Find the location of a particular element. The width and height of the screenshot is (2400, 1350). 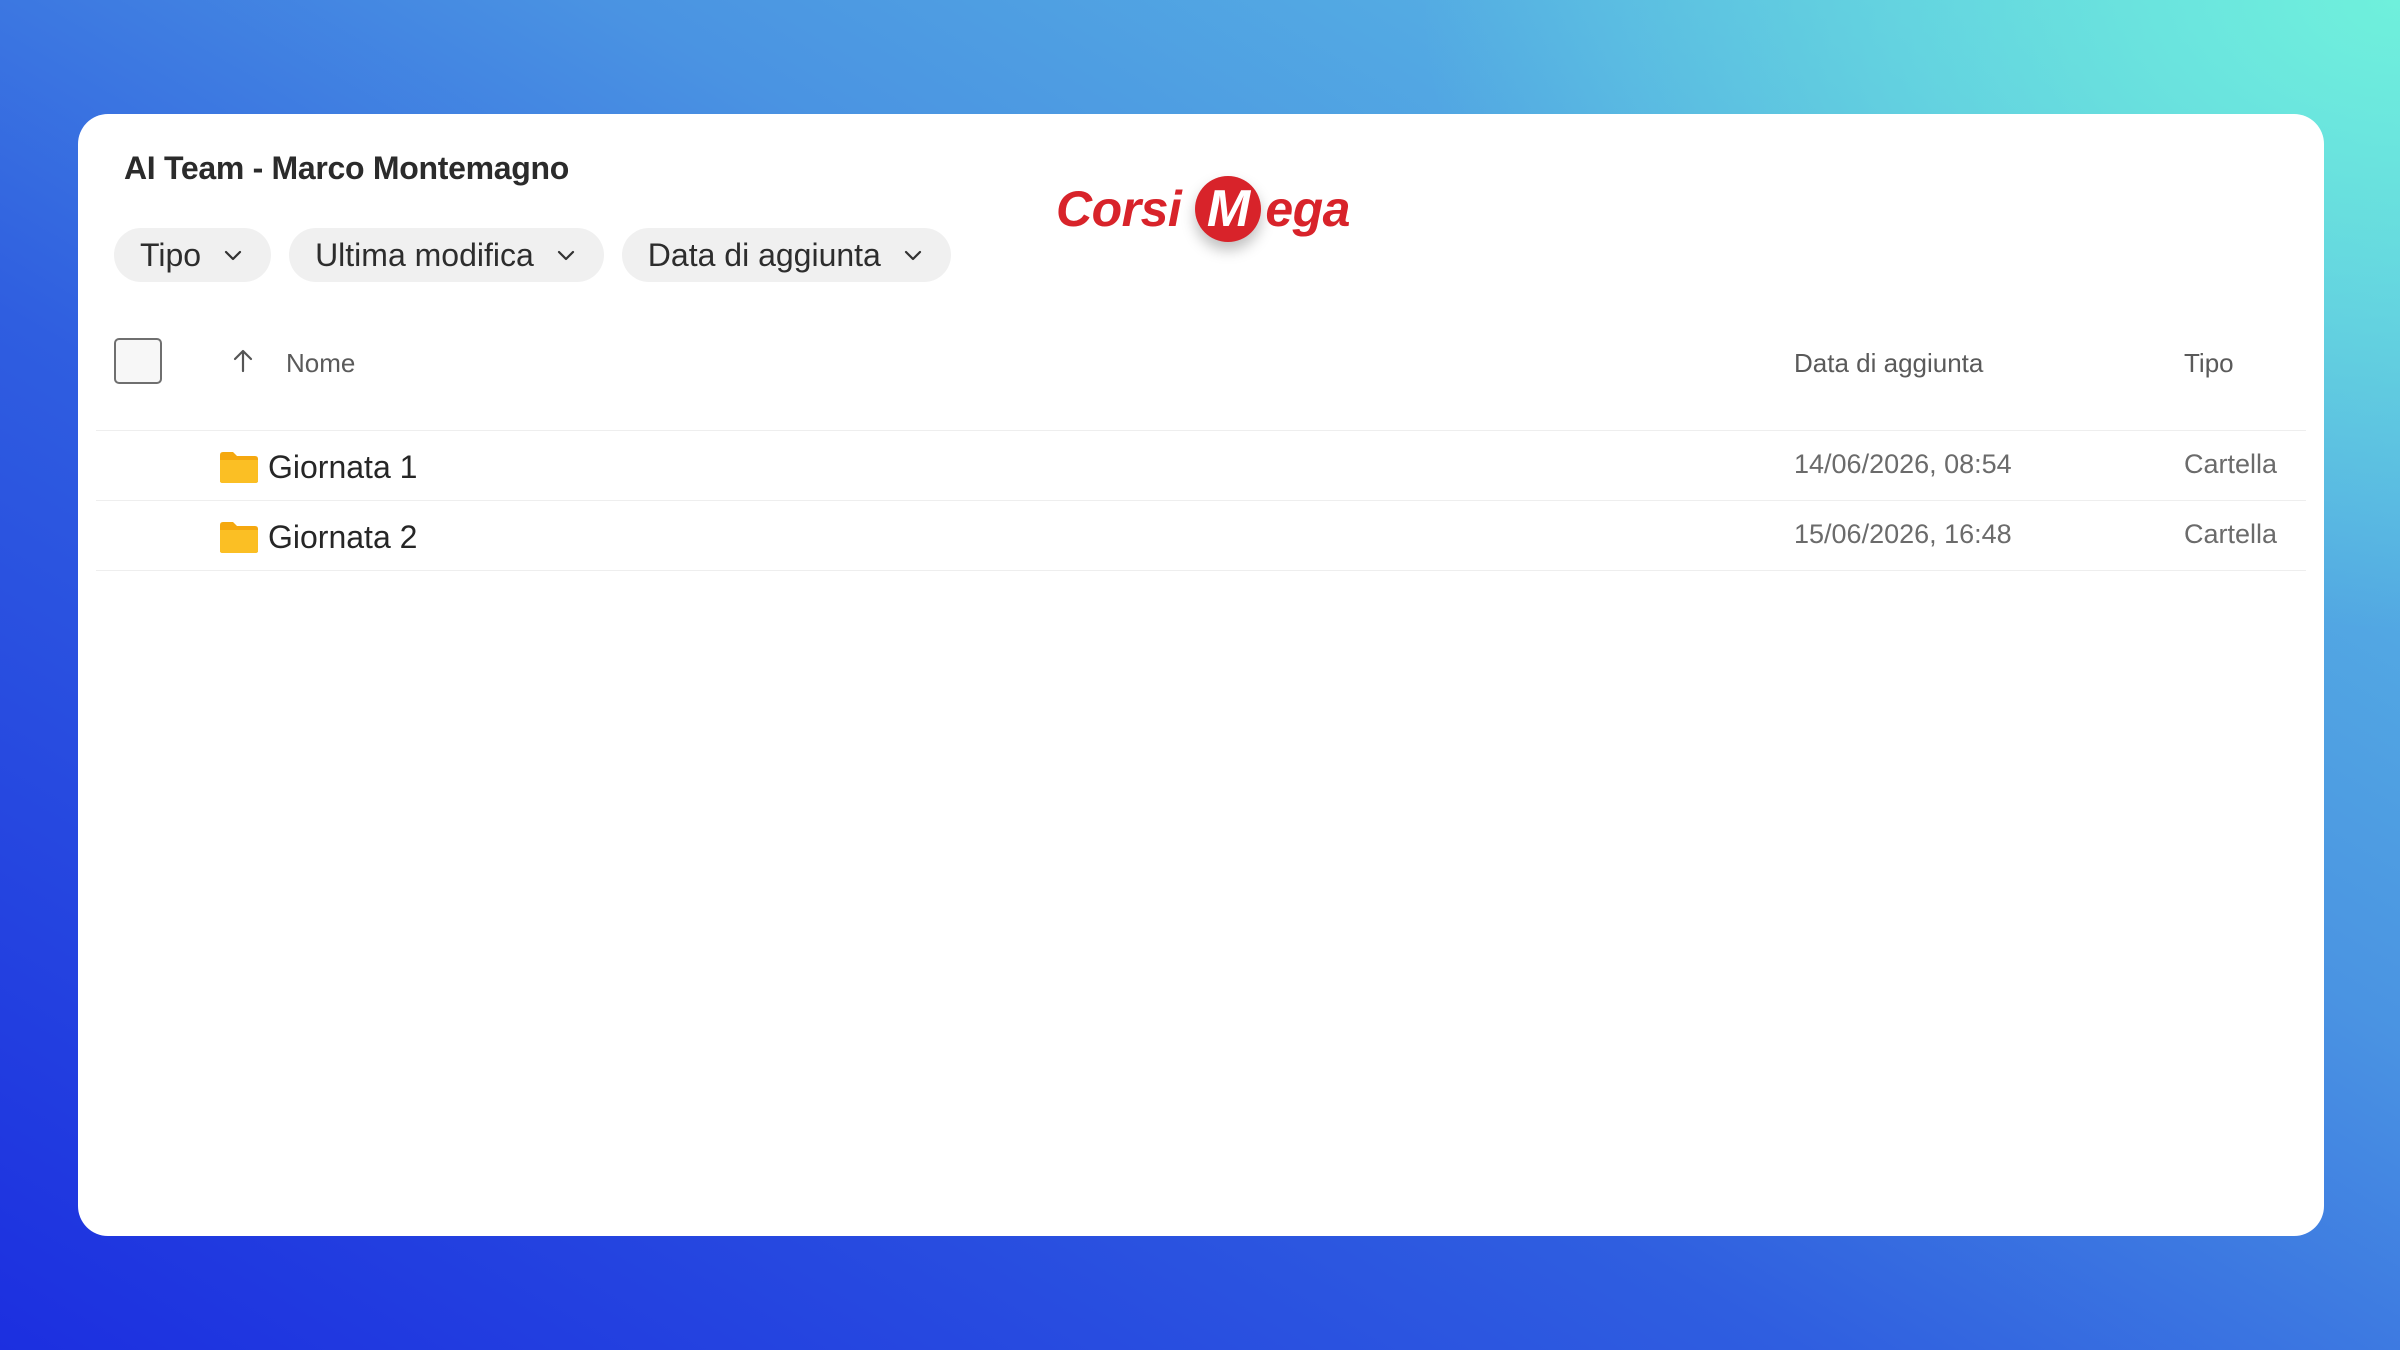

corsimega-watermark-logo: Corsi M ega is located at coordinates (1203, 209).